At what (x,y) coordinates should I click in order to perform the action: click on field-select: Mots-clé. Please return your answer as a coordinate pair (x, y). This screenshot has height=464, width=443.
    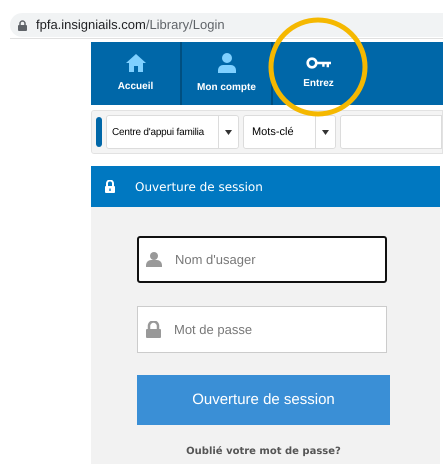
    Looking at the image, I should click on (289, 132).